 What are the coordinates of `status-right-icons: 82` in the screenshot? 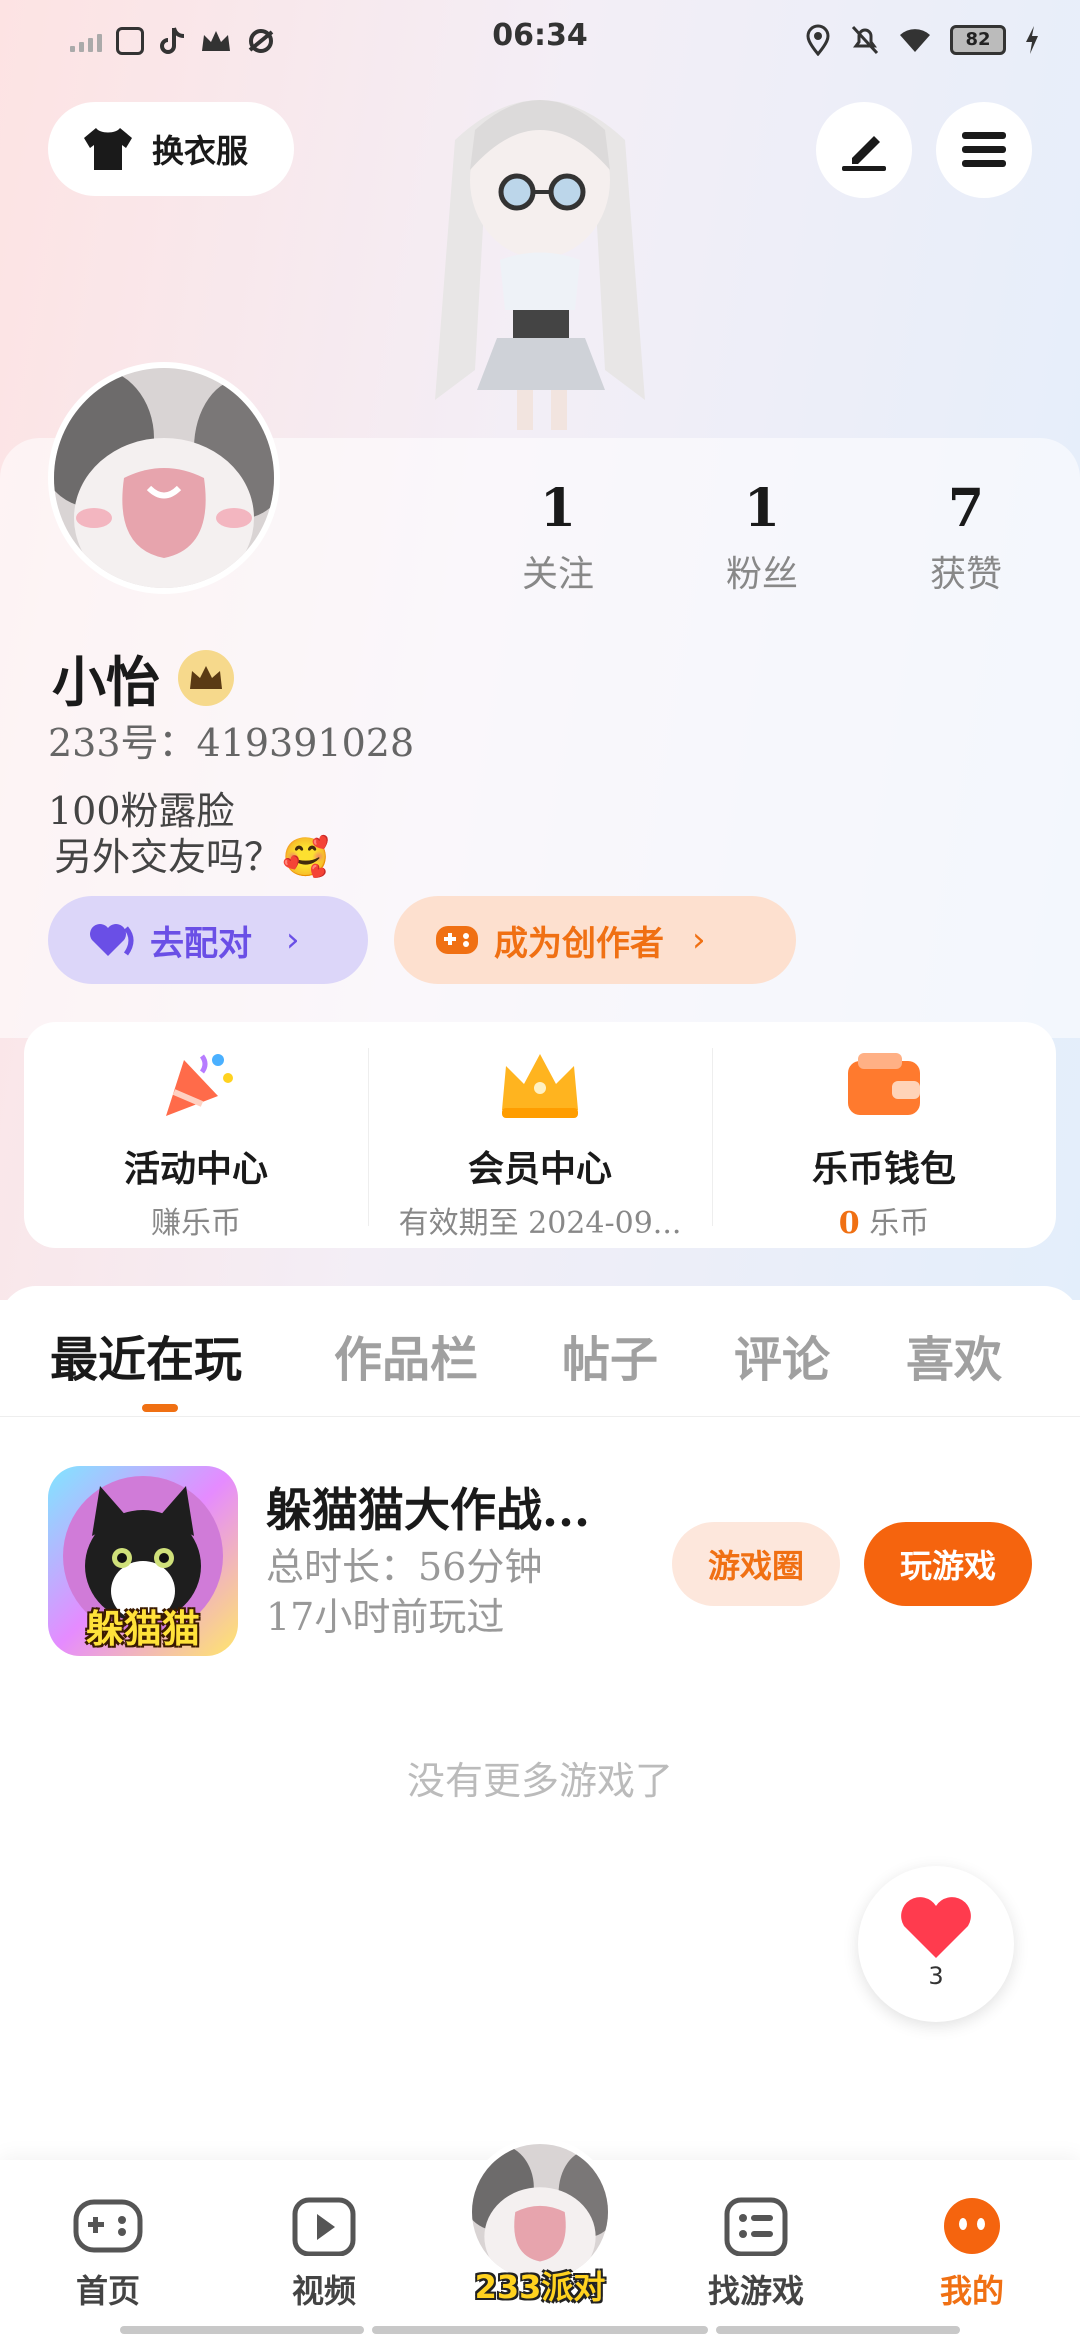 It's located at (922, 40).